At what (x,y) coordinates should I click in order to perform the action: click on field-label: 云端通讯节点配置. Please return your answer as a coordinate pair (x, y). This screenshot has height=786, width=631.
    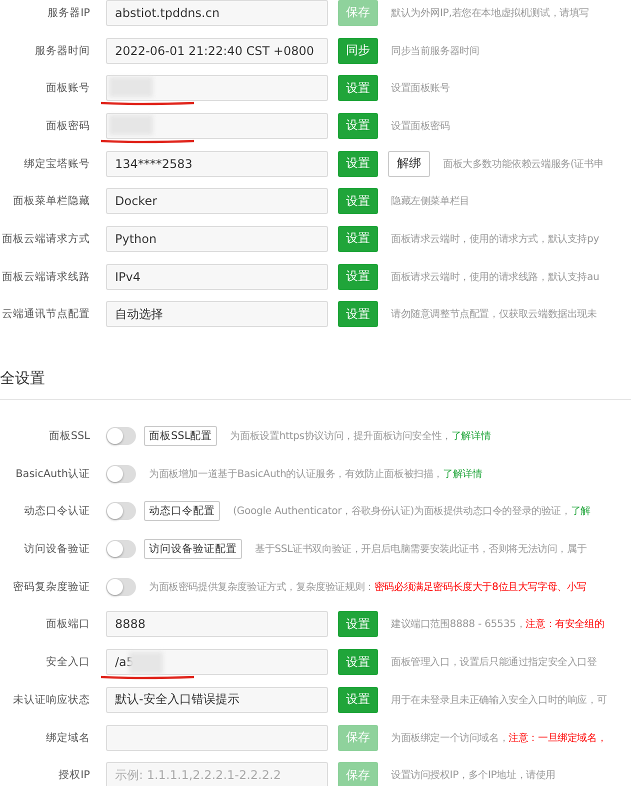
    Looking at the image, I should click on (45, 314).